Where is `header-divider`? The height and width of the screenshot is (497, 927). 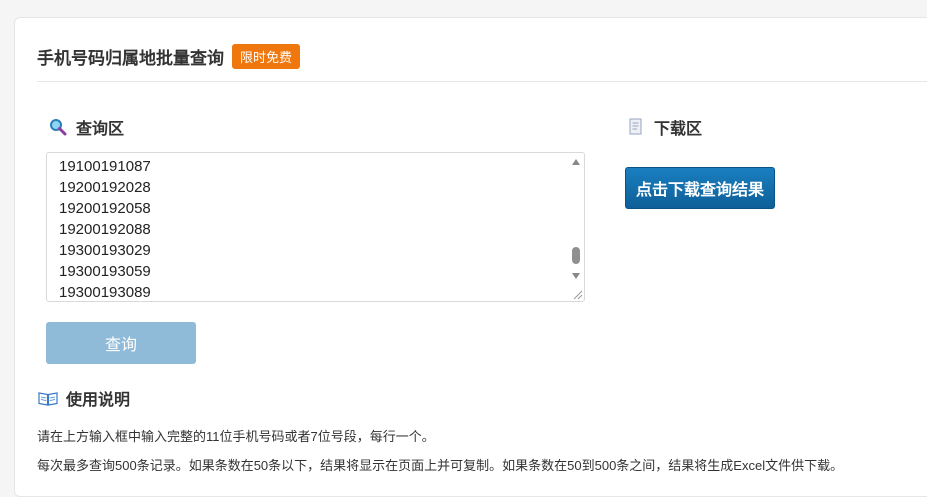
header-divider is located at coordinates (482, 81).